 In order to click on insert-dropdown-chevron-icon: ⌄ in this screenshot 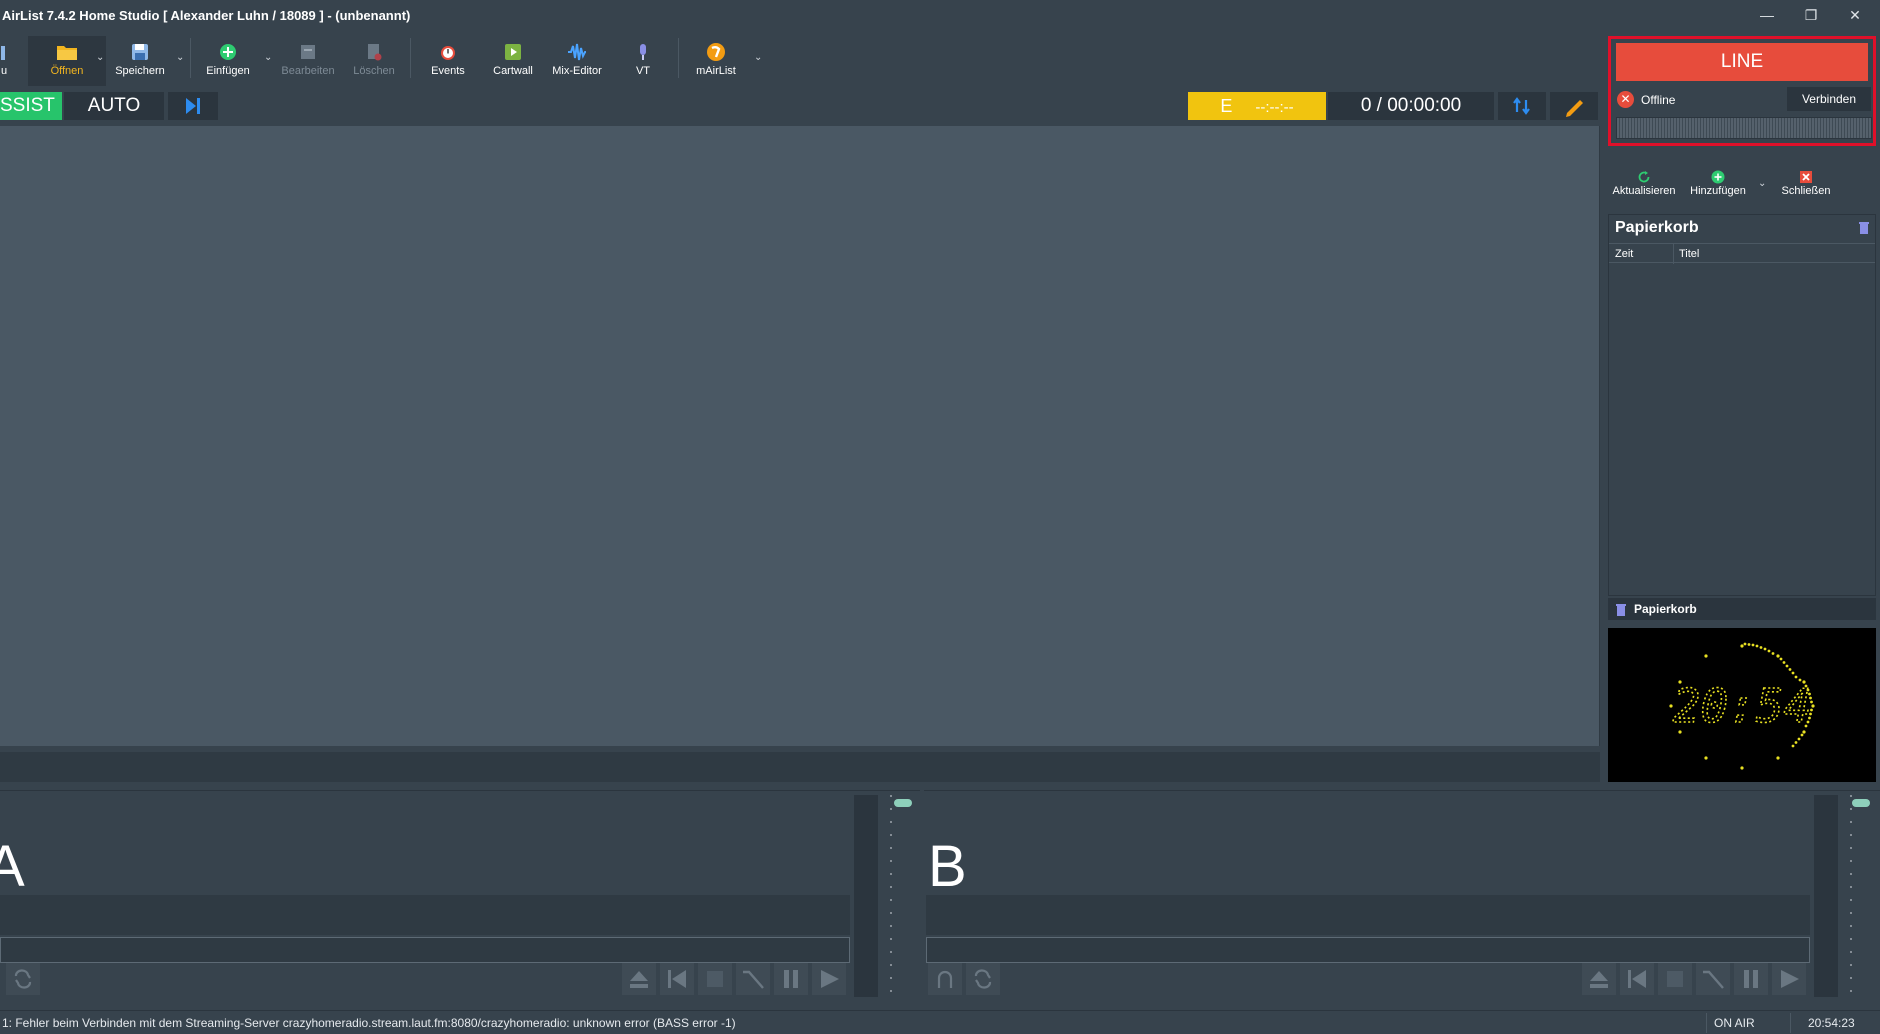, I will do `click(268, 57)`.